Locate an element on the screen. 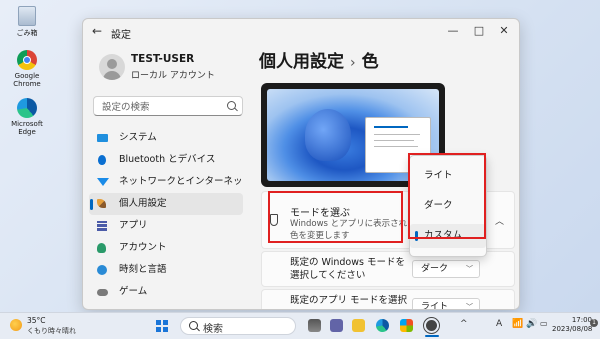 The height and width of the screenshot is (339, 600). settings-search-box is located at coordinates (168, 106).